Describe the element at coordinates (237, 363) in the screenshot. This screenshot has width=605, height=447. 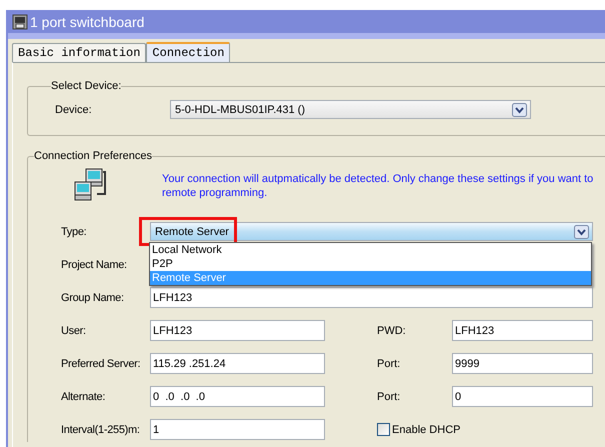
I see `input-field: 115.29 .251.24` at that location.